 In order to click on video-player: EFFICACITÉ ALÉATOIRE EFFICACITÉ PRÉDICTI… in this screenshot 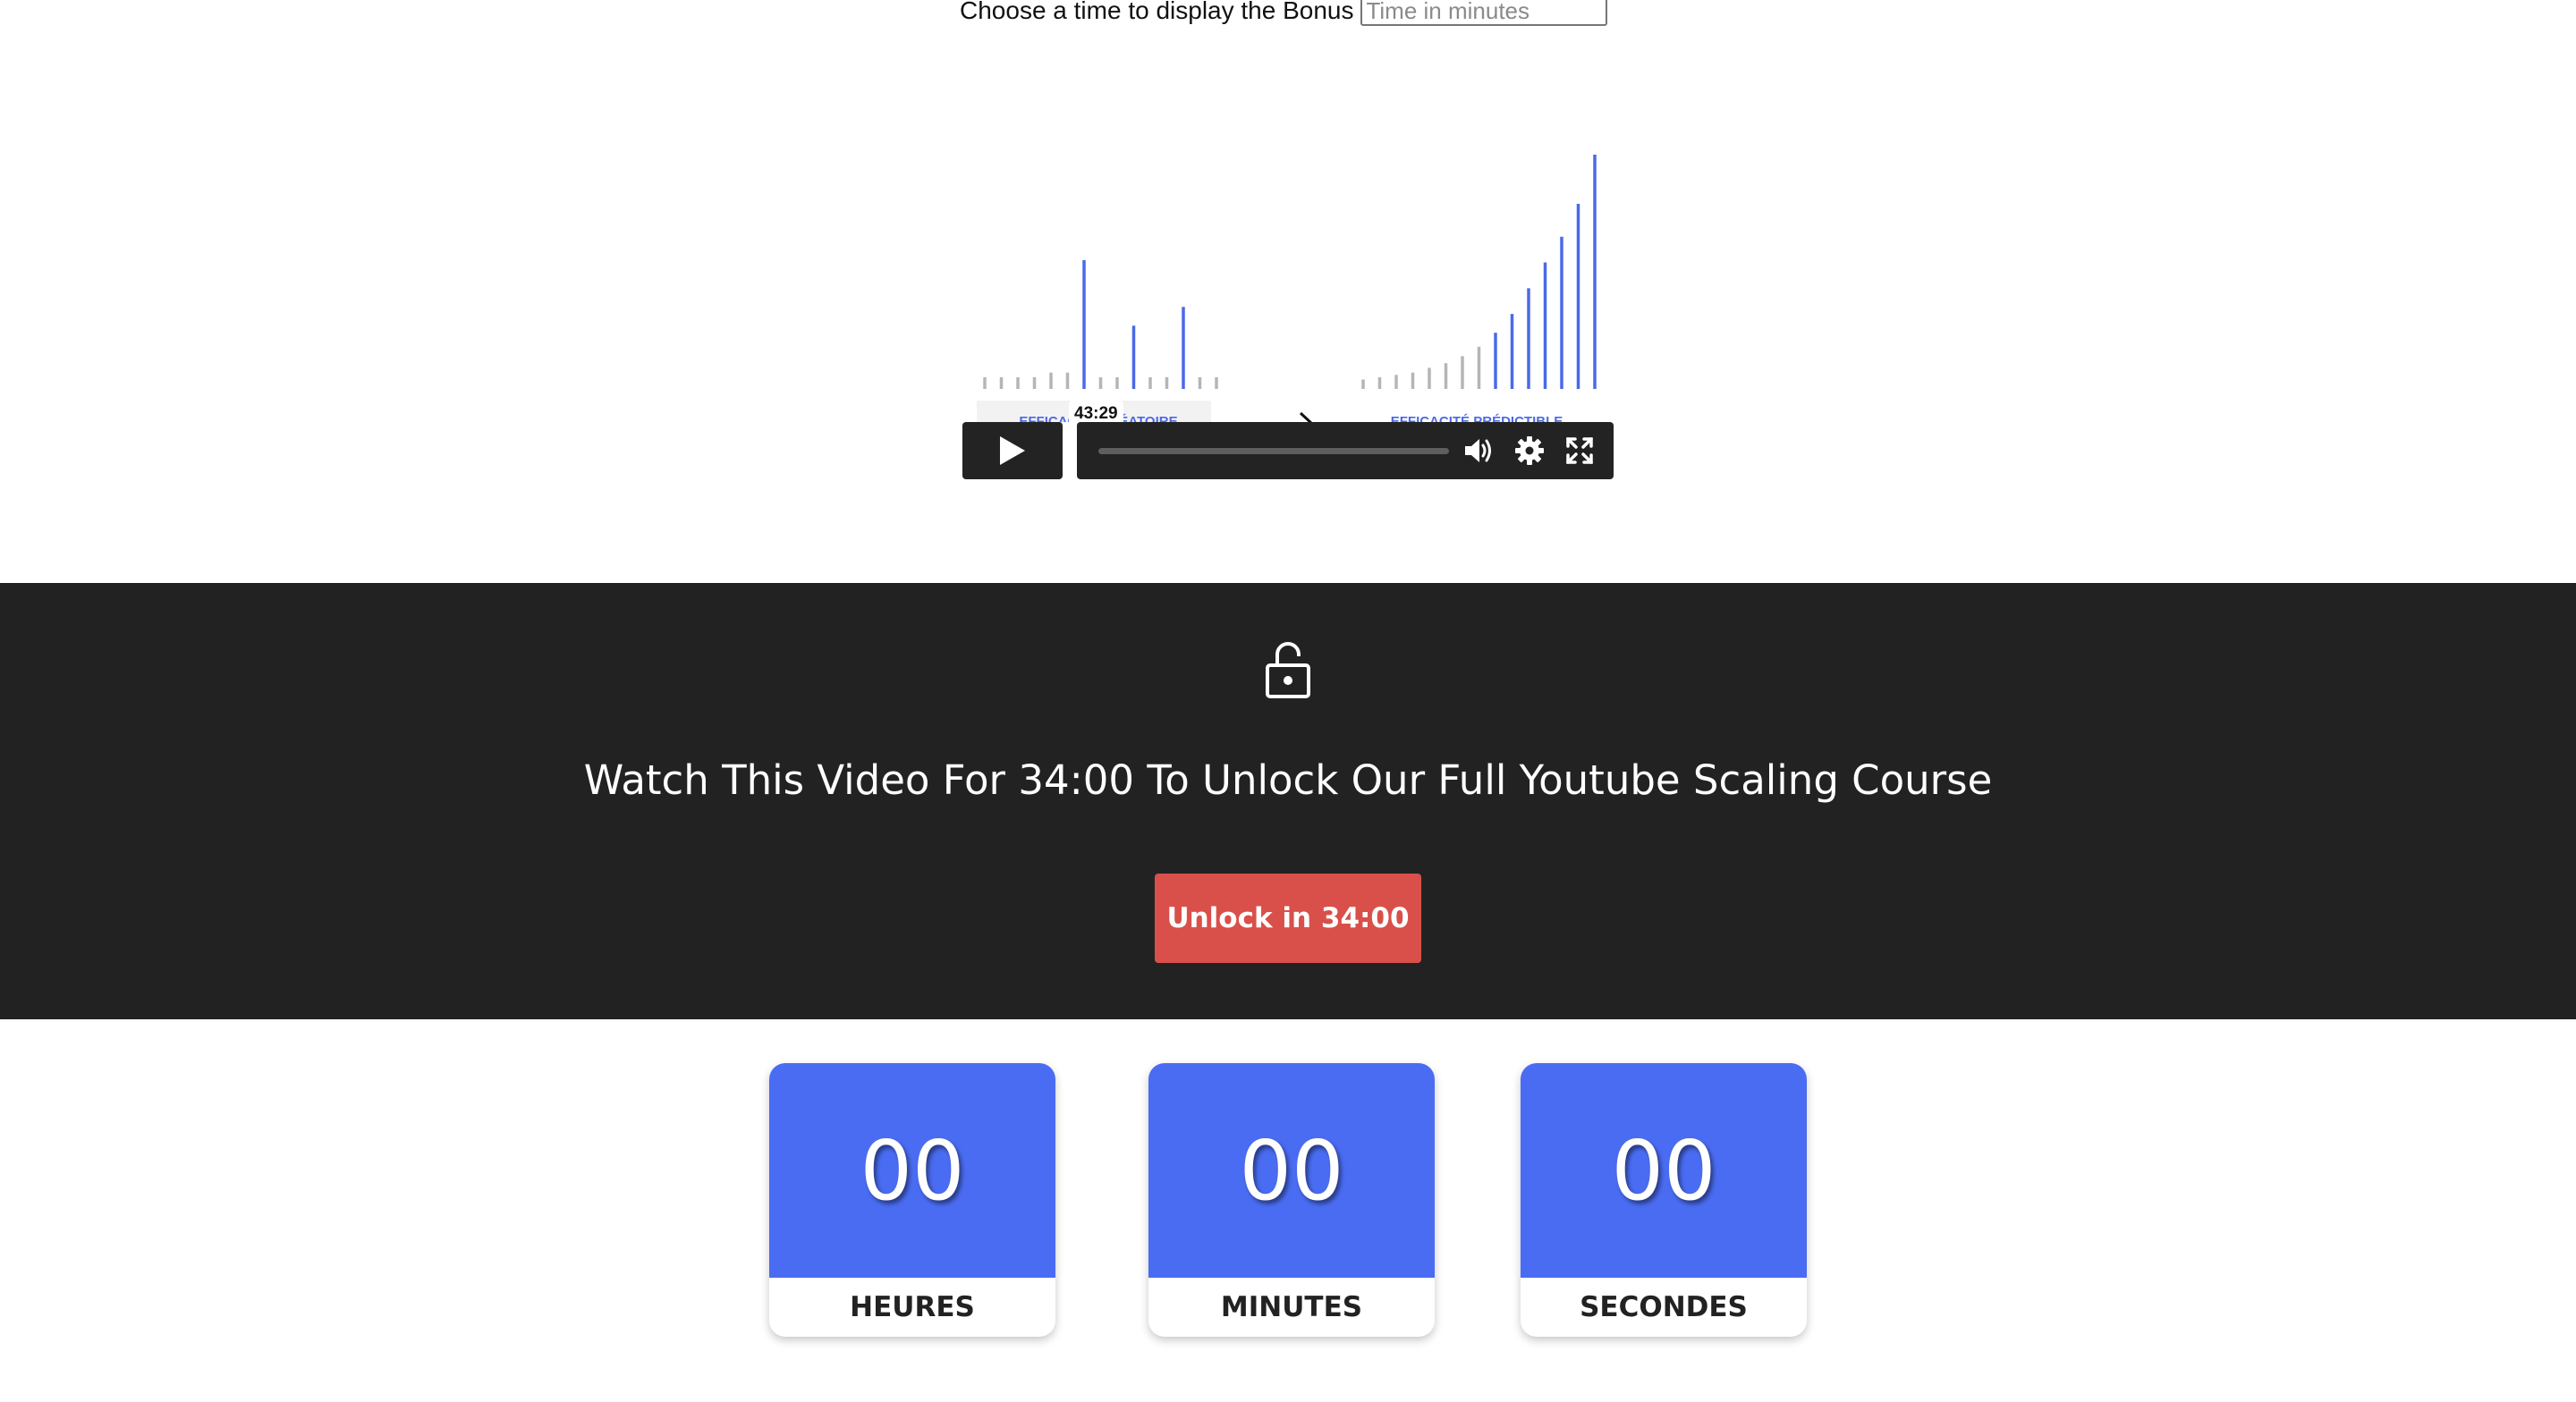, I will do `click(1288, 281)`.